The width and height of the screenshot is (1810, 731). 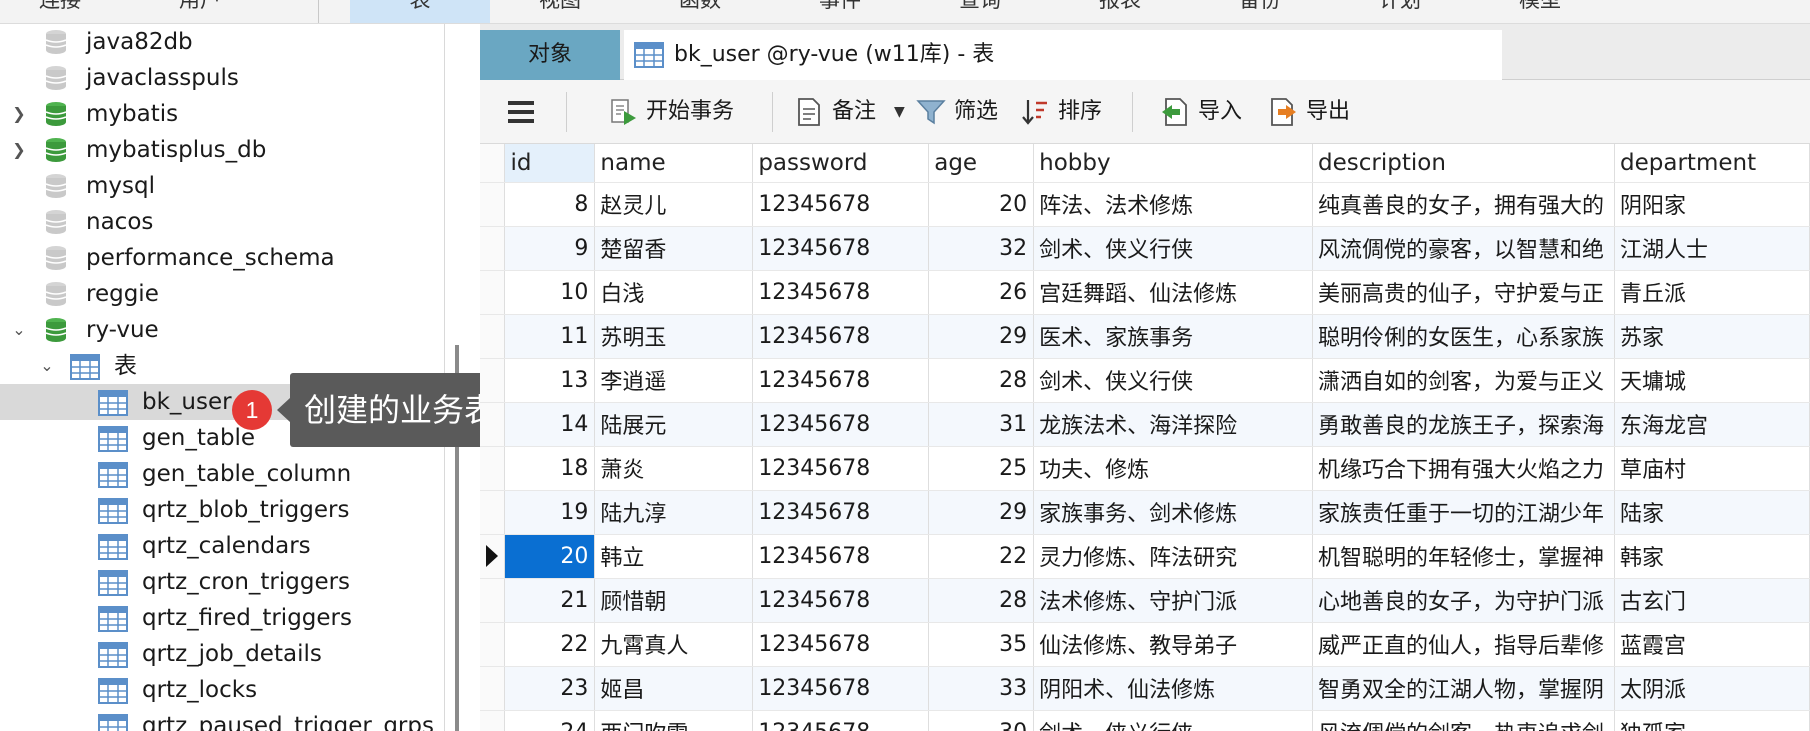 What do you see at coordinates (550, 512) in the screenshot?
I see `cell-id: 19` at bounding box center [550, 512].